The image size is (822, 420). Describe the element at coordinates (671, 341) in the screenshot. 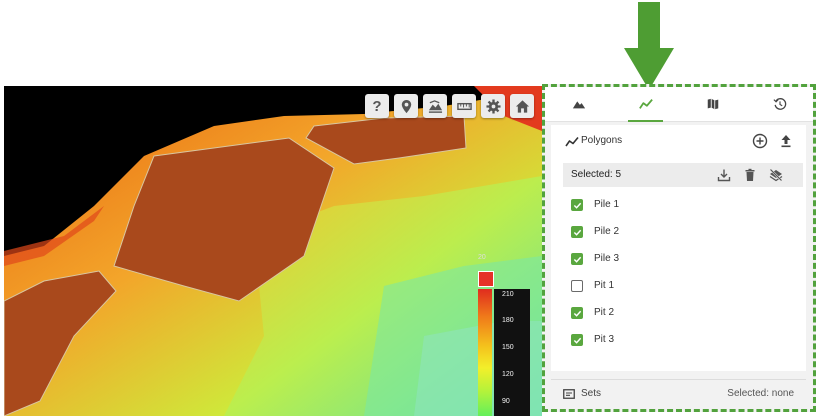

I see `list-item-pit-3: Pit 3` at that location.